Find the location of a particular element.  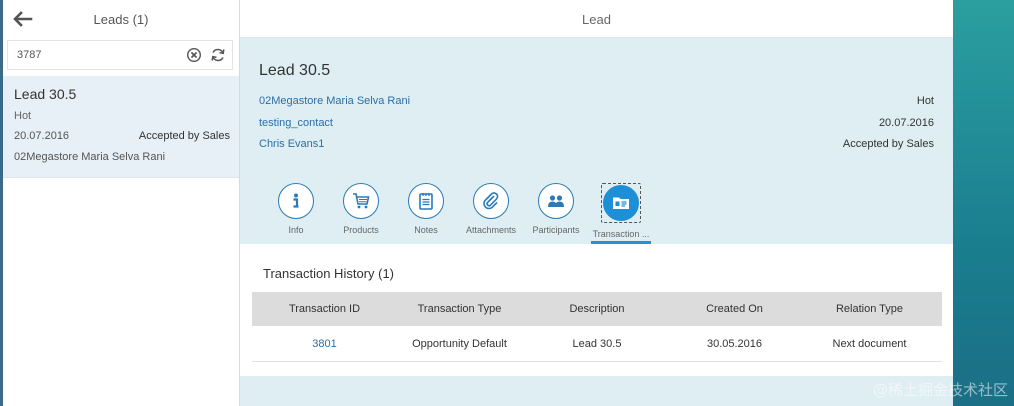

column-header: Transaction Type is located at coordinates (459, 309).